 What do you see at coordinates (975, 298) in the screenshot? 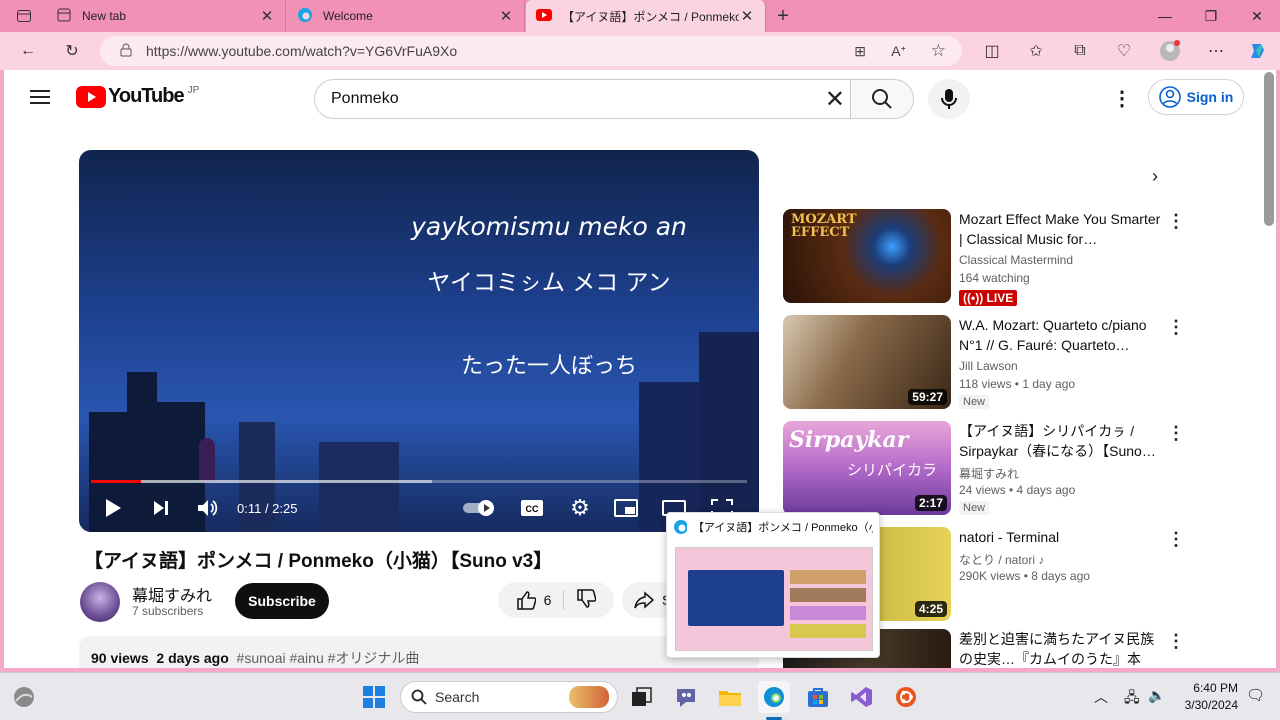
I see `live-broadcast-icon: ((•))` at bounding box center [975, 298].